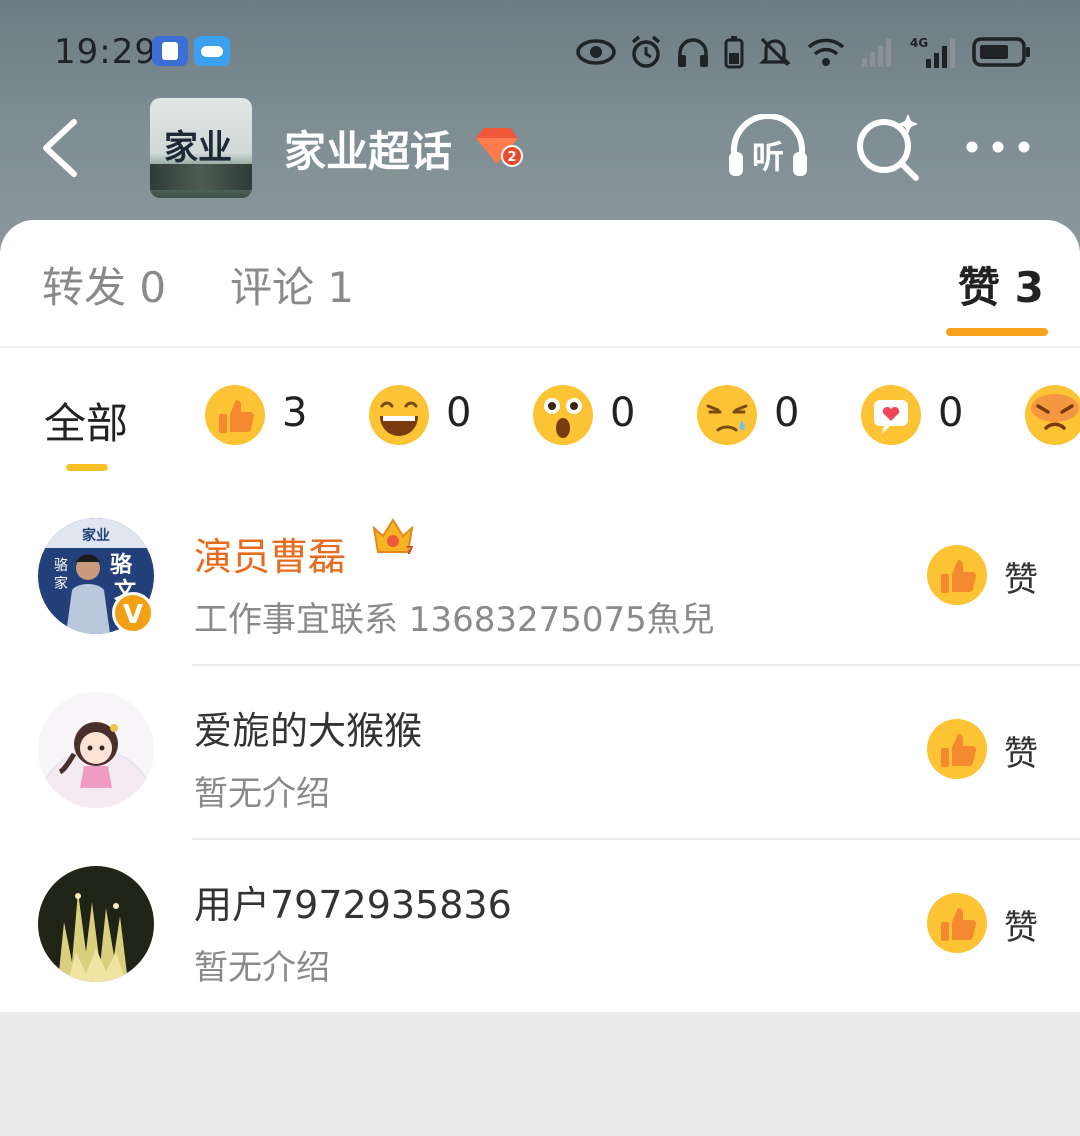  What do you see at coordinates (133, 613) in the screenshot?
I see `verified-badge-icon: V` at bounding box center [133, 613].